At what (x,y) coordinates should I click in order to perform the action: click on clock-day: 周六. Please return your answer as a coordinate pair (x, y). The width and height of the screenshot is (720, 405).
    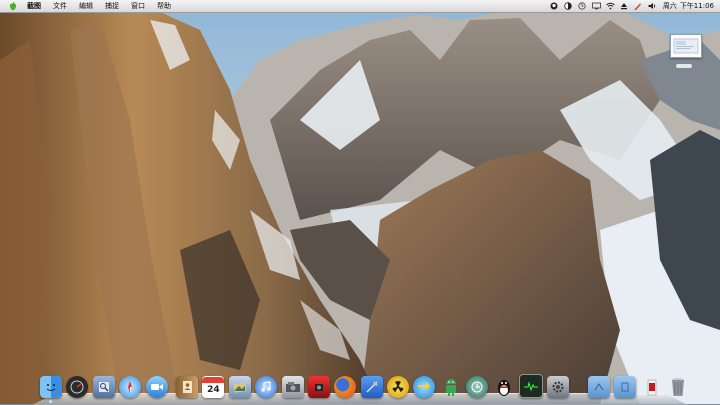
    Looking at the image, I should click on (670, 6).